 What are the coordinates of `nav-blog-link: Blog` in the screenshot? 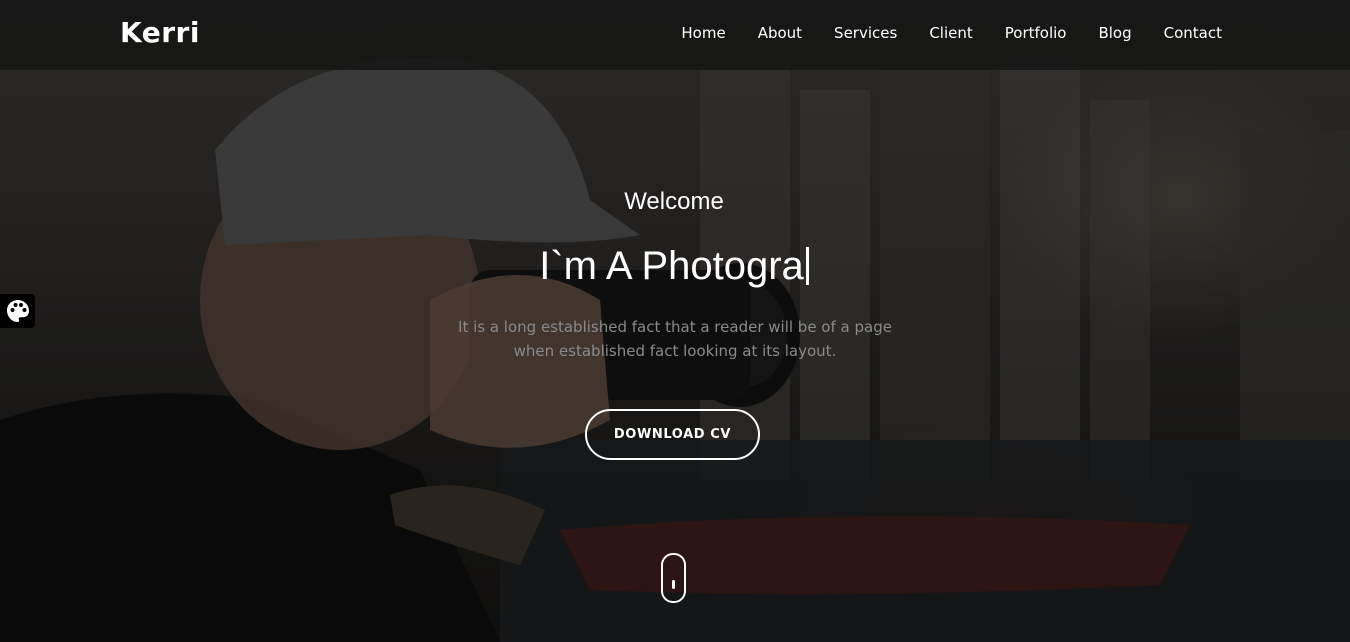 It's located at (1114, 33).